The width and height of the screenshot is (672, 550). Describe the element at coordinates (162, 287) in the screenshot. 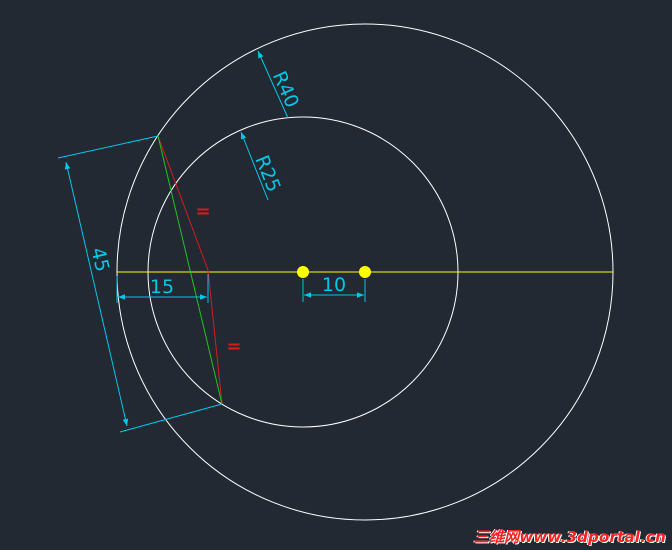

I see `dimension-15-text: 15` at that location.